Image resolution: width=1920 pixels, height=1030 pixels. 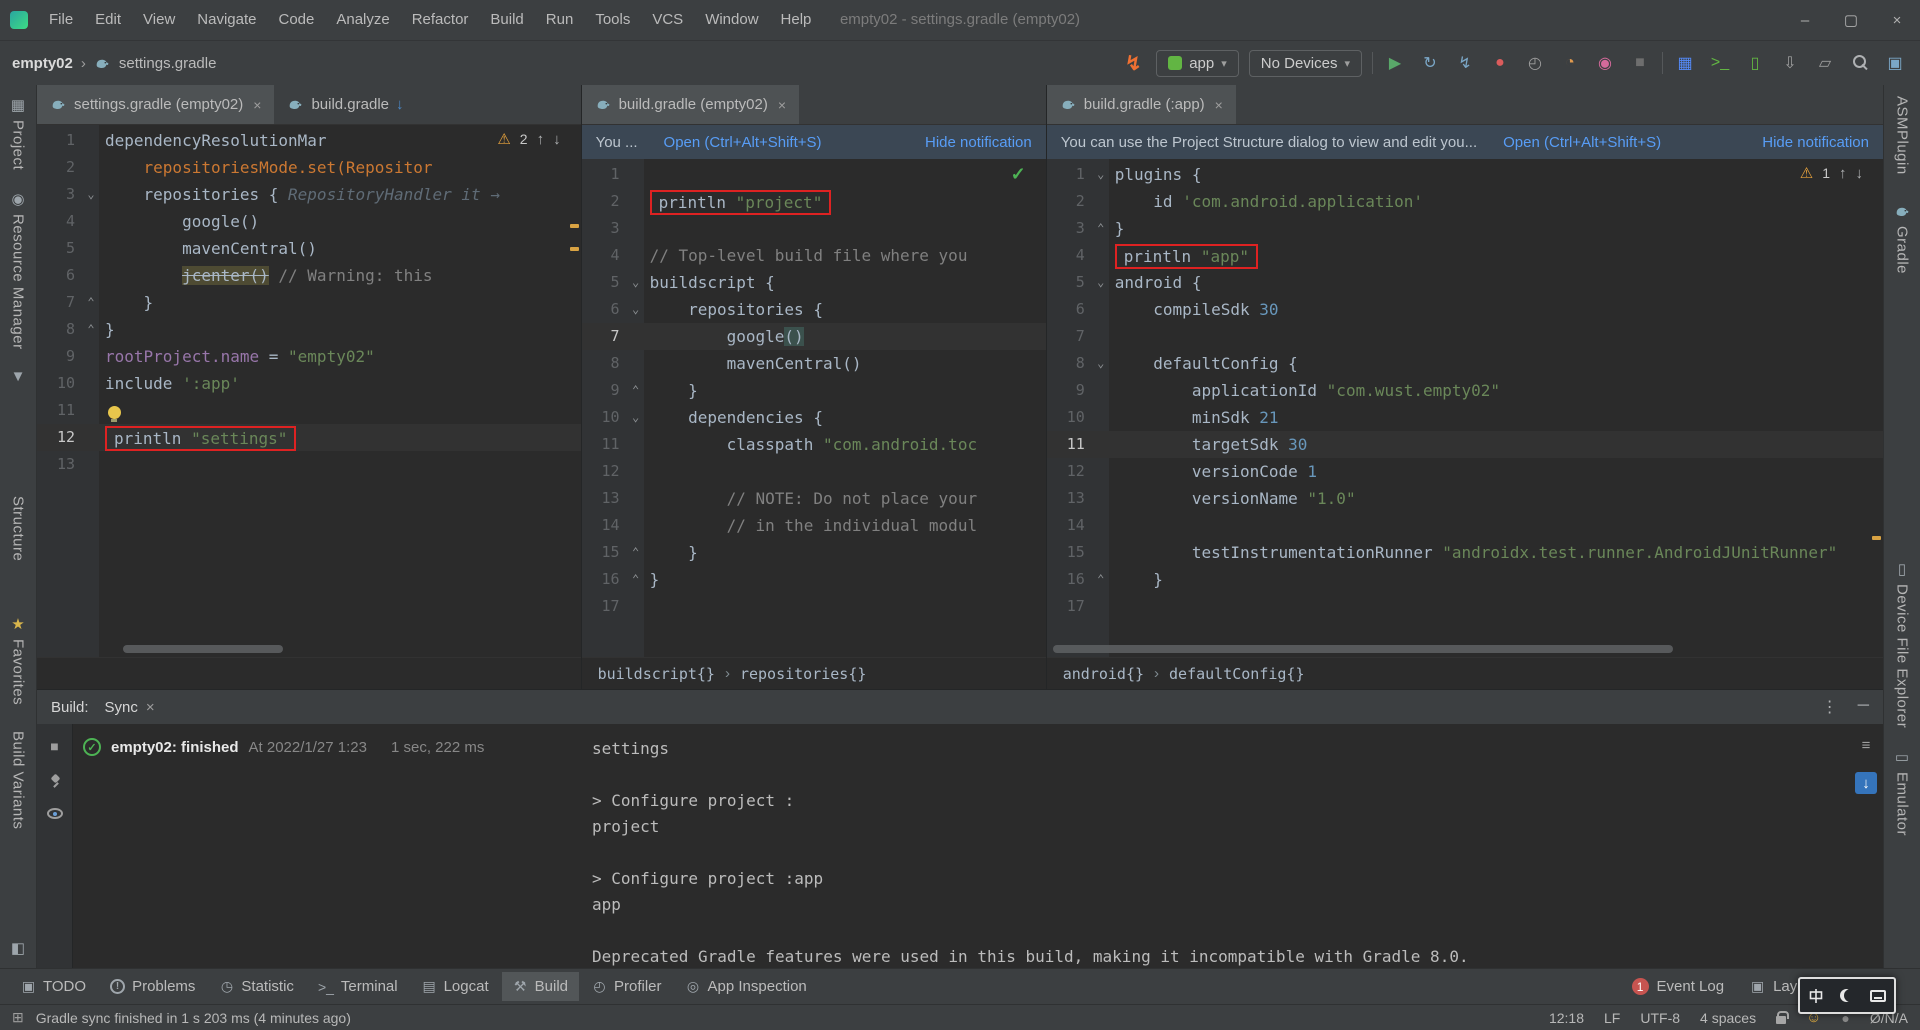 I want to click on eye-icon, so click(x=54, y=813).